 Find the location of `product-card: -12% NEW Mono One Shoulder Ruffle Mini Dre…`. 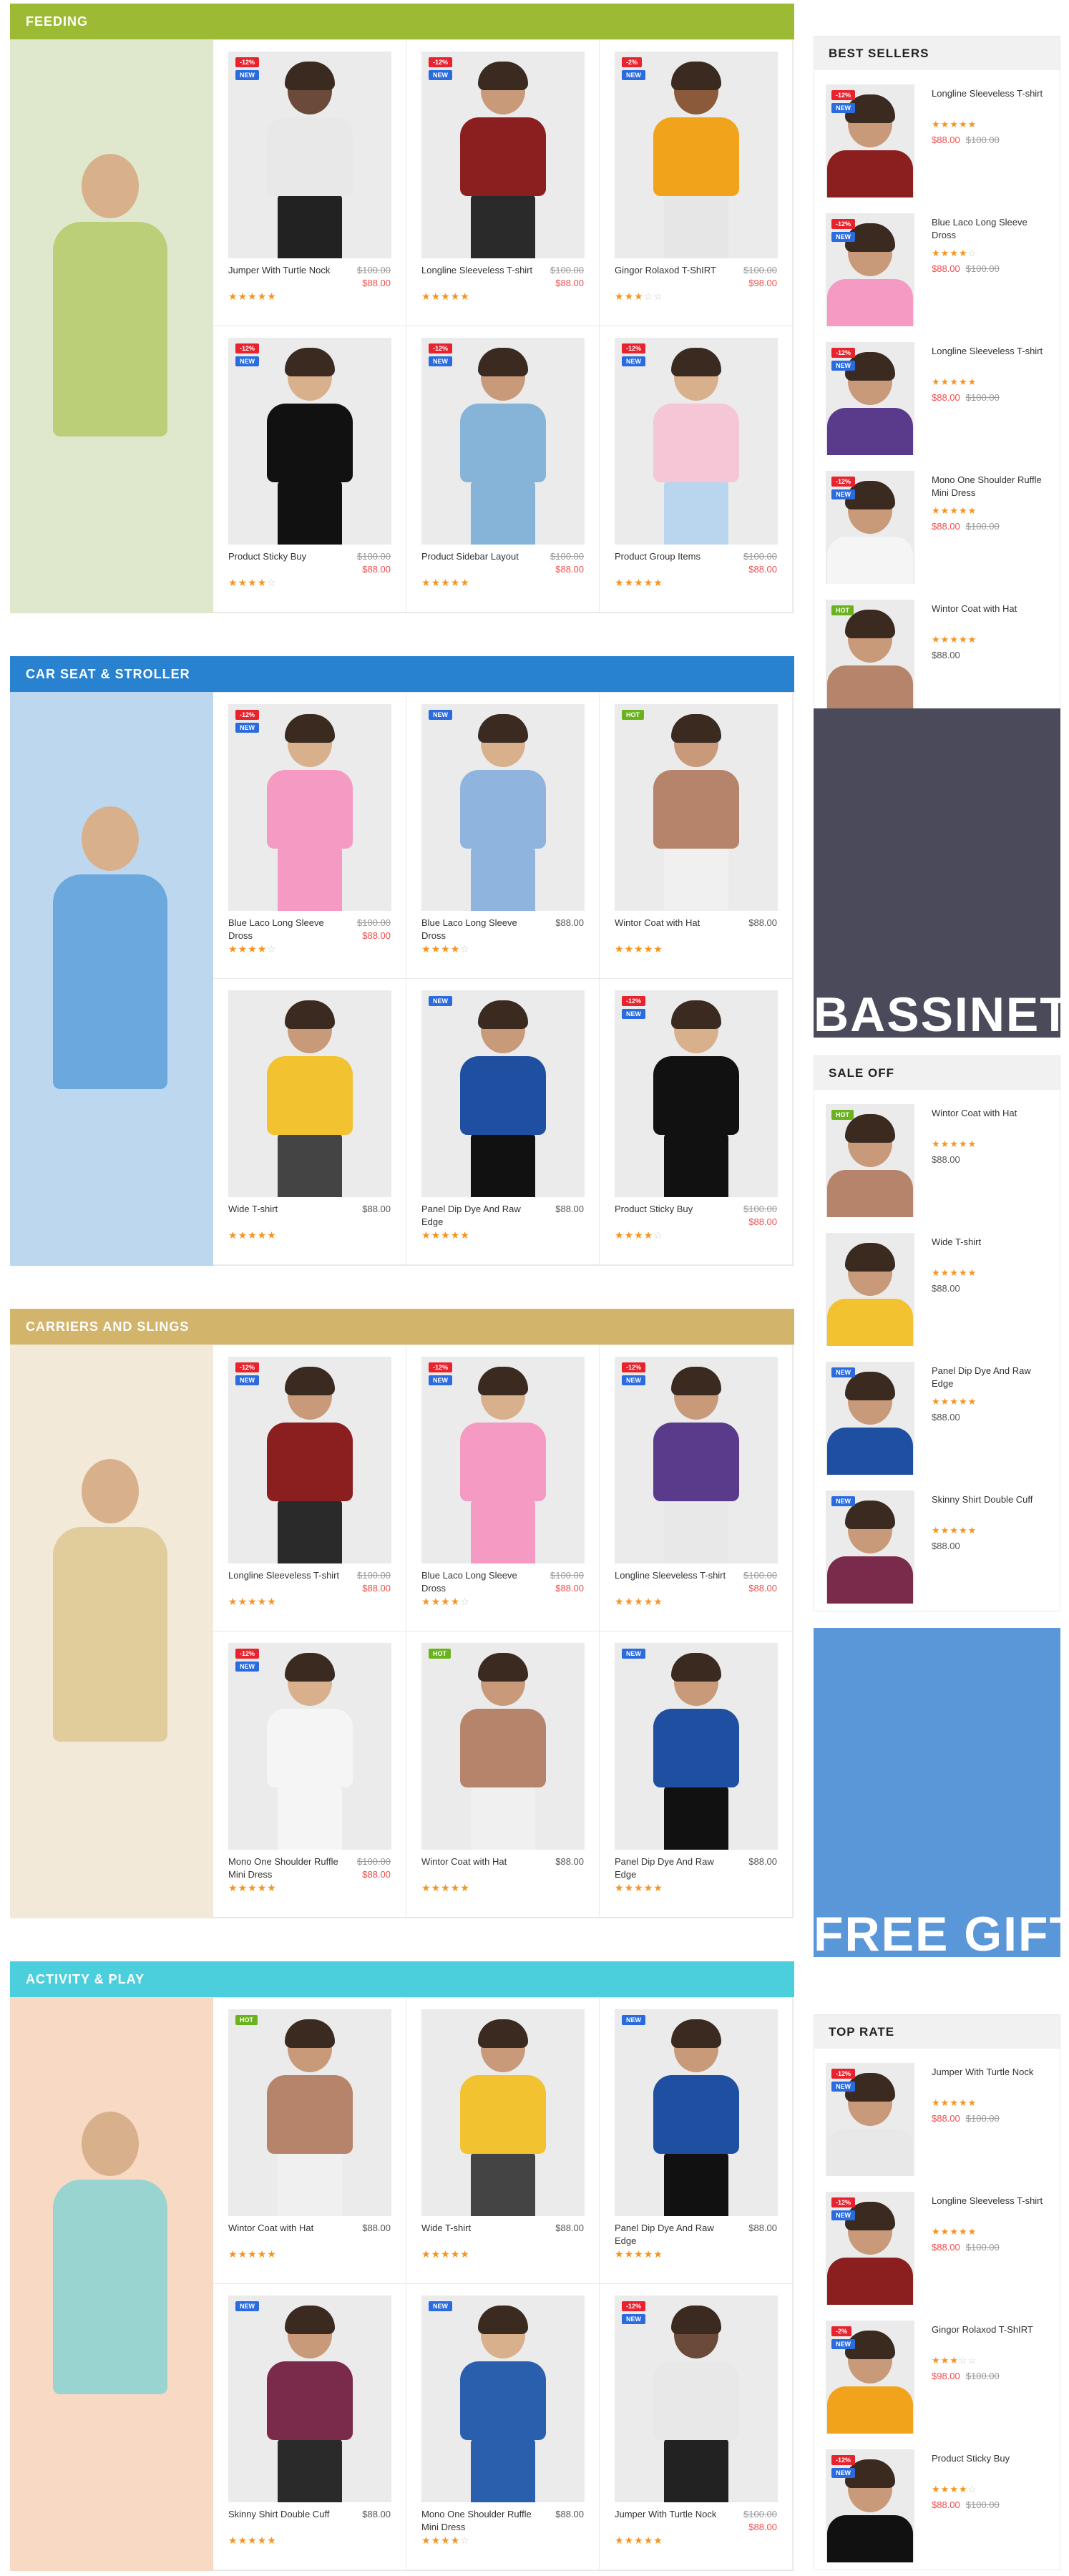

product-card: -12% NEW Mono One Shoulder Ruffle Mini Dre… is located at coordinates (309, 1775).